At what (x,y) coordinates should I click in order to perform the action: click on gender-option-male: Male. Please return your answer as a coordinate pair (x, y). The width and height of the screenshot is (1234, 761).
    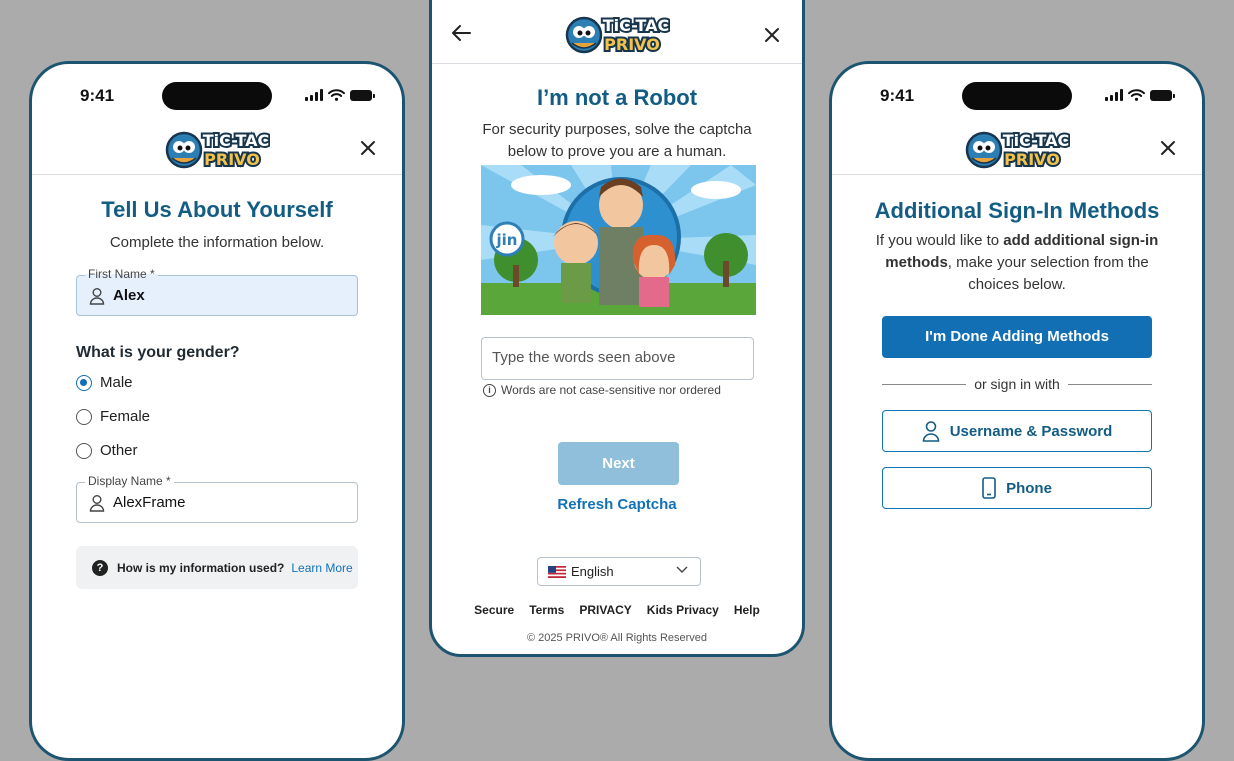
    Looking at the image, I should click on (104, 382).